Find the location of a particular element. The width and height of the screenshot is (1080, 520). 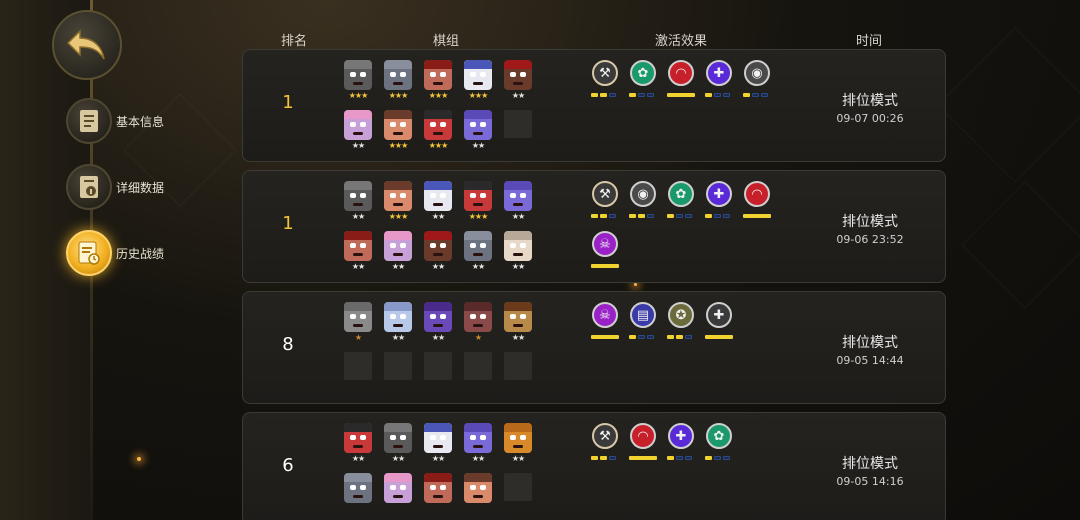

match-record-row: 6 ★★ ★★ ★★ ★★ ★★ ⚒ ◠ ✚ ✿ 排位模式 09-05 14:16 is located at coordinates (594, 466).